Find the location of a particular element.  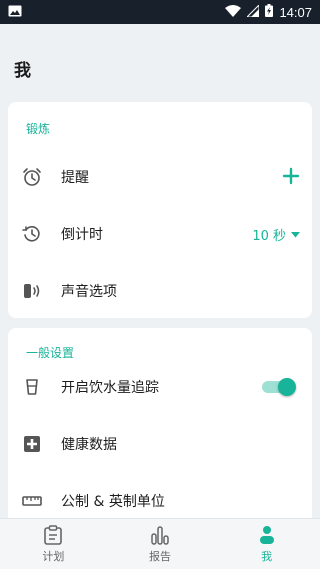

countdown-row: 倒计时 10 秒 is located at coordinates (160, 234).